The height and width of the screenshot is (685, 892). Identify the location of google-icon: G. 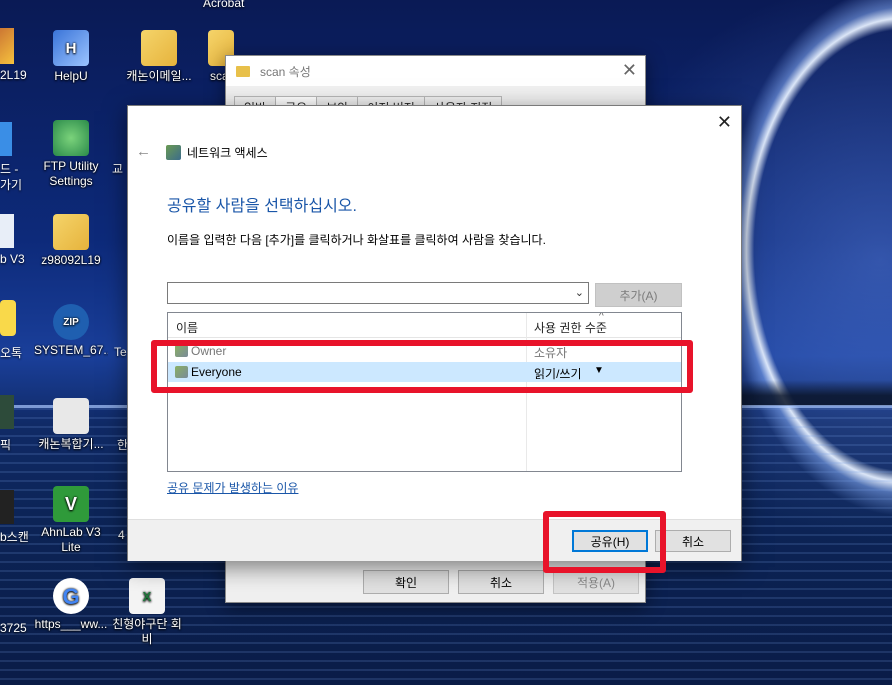
(71, 596).